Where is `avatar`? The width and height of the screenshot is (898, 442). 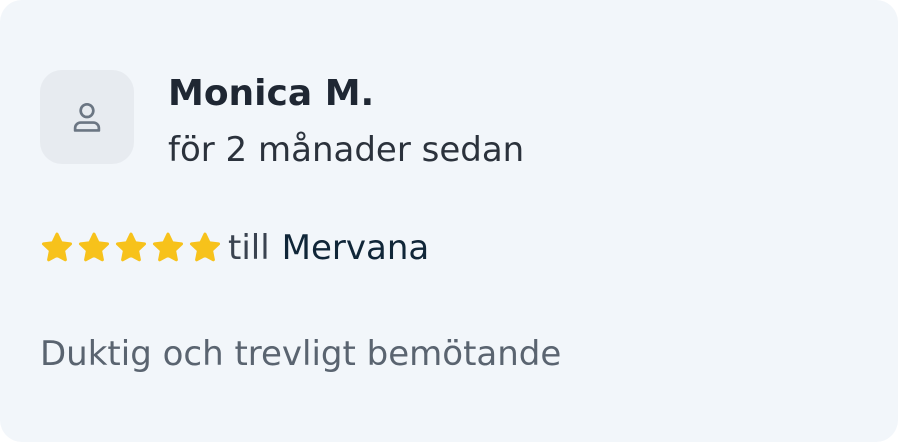
avatar is located at coordinates (87, 117).